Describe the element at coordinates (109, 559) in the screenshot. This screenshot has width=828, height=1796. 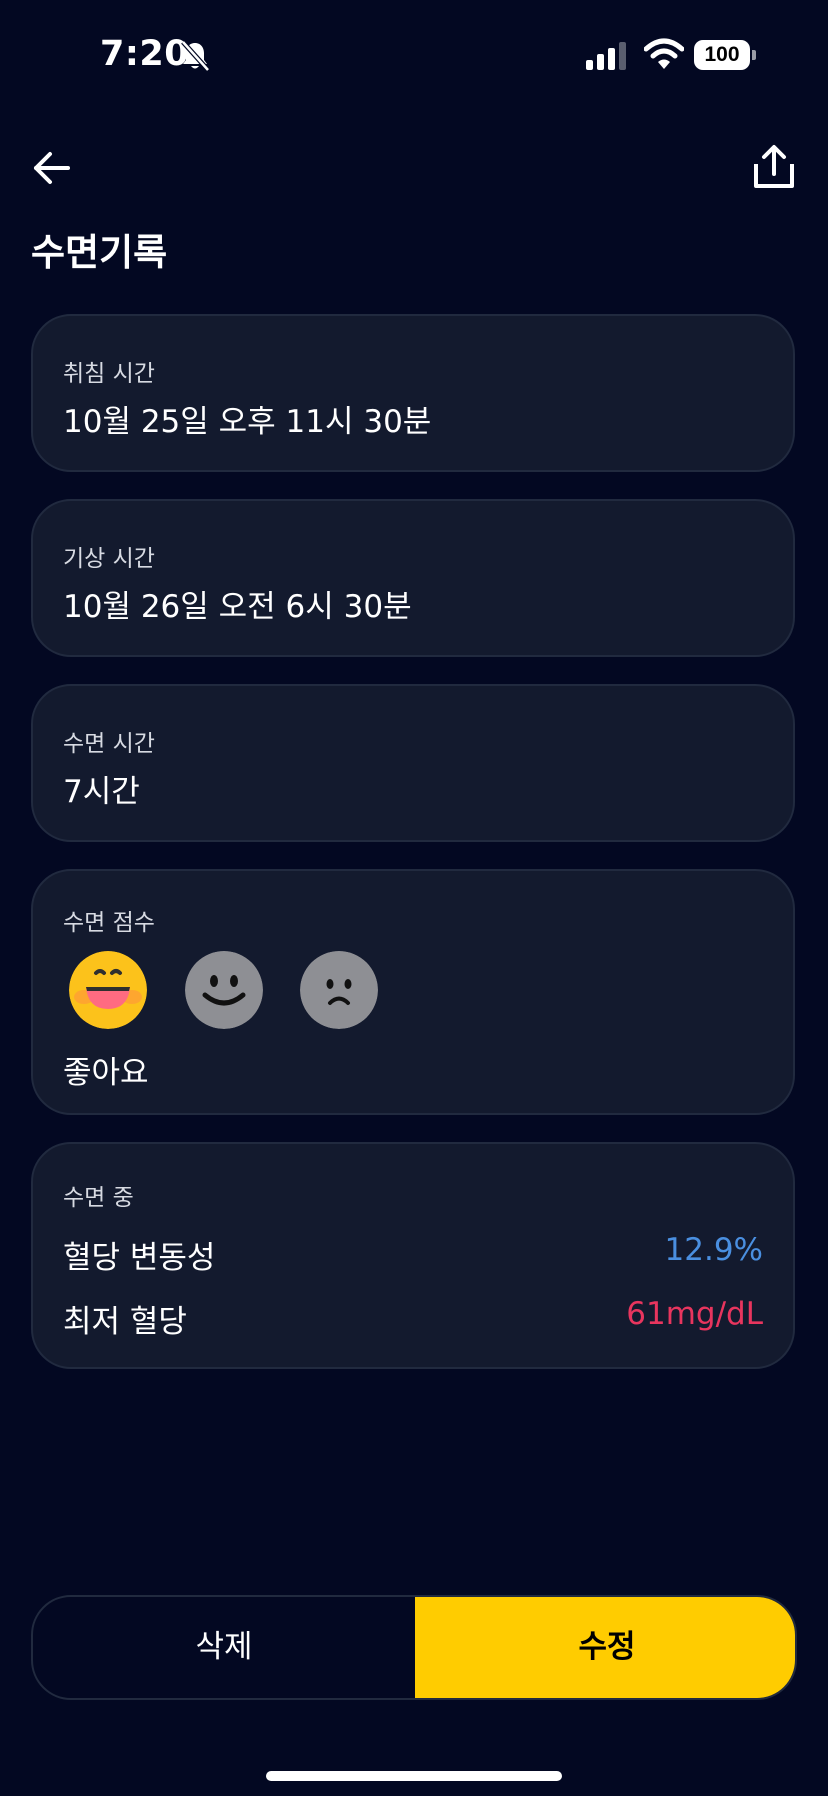
I see `wake-time-label: 기상 시간` at that location.